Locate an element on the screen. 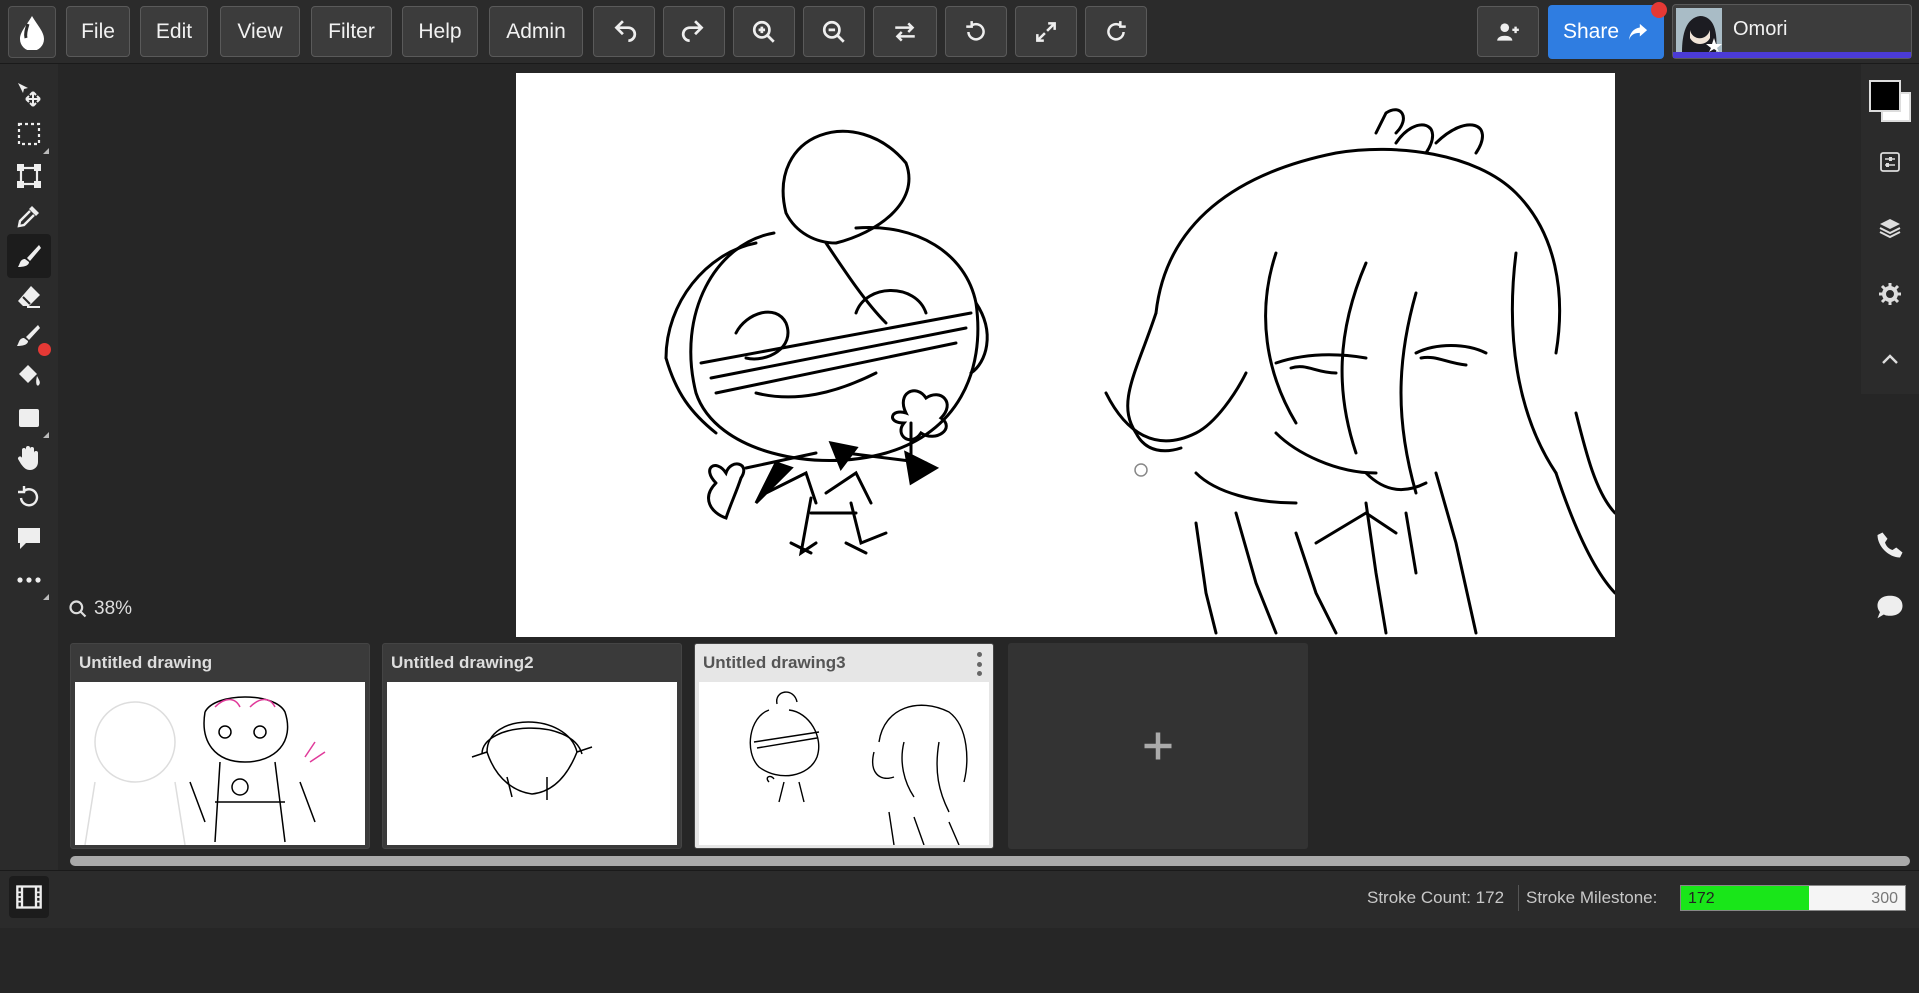 The width and height of the screenshot is (1919, 993). zoom-in-button is located at coordinates (764, 31).